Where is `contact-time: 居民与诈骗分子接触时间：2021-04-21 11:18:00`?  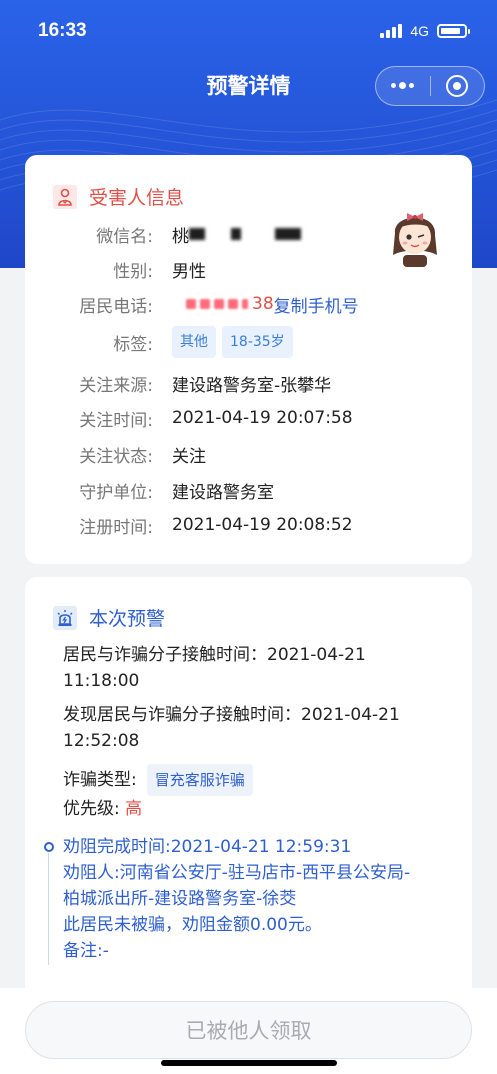 contact-time: 居民与诈骗分子接触时间：2021-04-21 11:18:00 is located at coordinates (214, 668).